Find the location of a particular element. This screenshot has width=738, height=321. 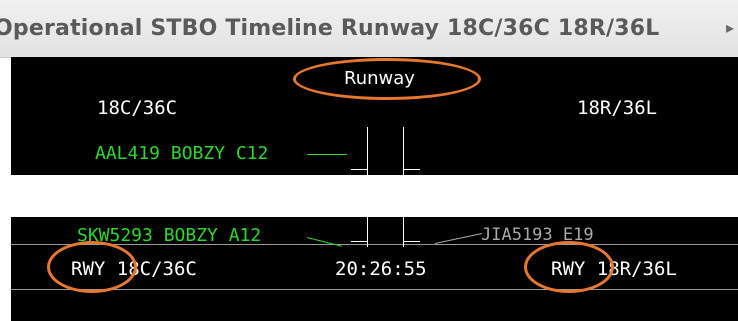

footer-right-runway: RWY 18R/36L is located at coordinates (614, 269).